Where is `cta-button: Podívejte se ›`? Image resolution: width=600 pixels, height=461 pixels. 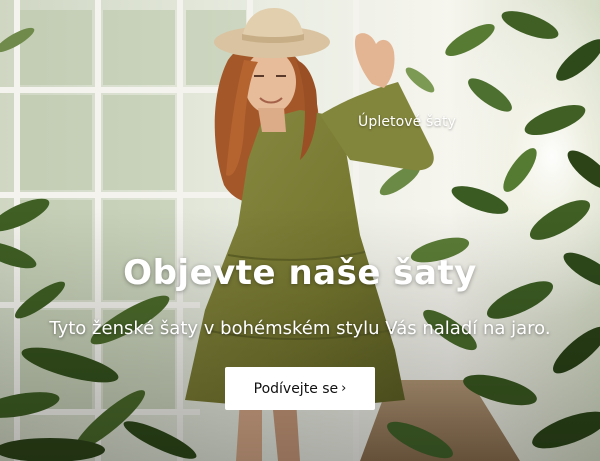
cta-button: Podívejte se › is located at coordinates (300, 388).